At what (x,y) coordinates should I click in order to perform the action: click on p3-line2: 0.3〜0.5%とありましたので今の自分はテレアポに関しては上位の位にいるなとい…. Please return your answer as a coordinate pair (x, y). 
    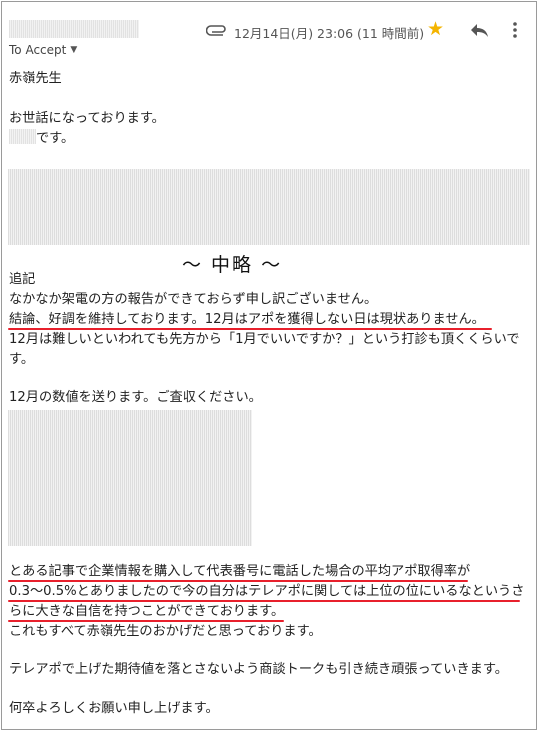
    Looking at the image, I should click on (267, 591).